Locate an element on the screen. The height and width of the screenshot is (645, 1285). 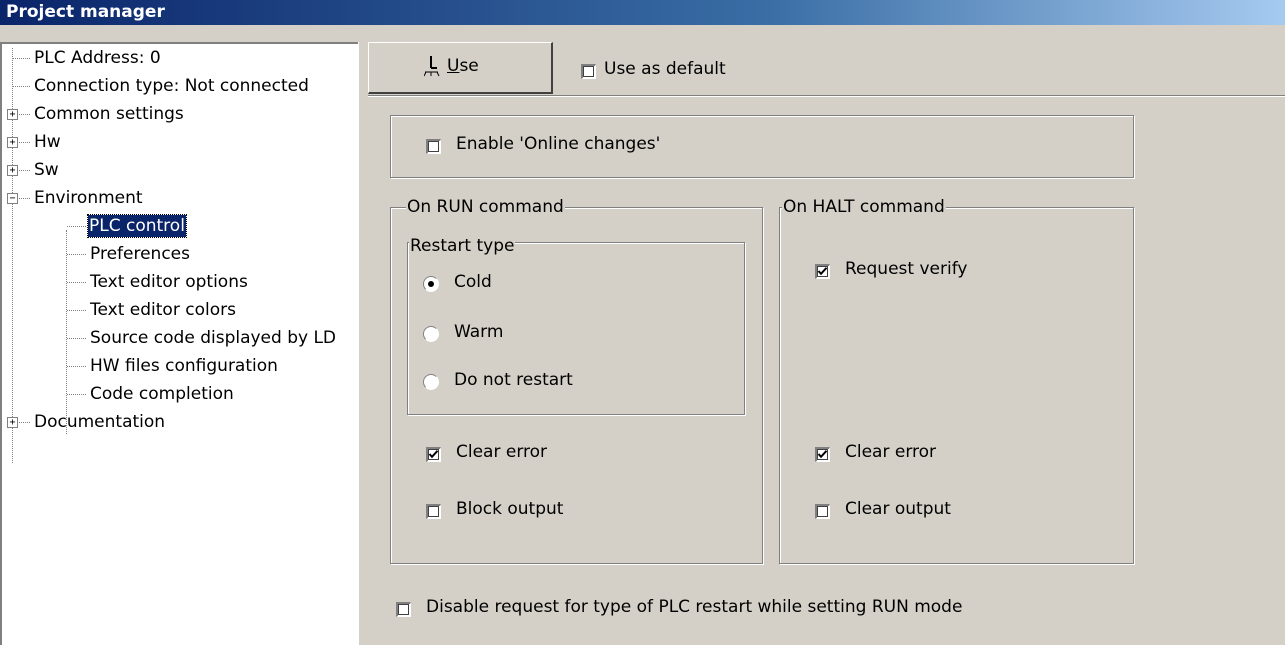
tree-env-line is located at coordinates (66, 332).